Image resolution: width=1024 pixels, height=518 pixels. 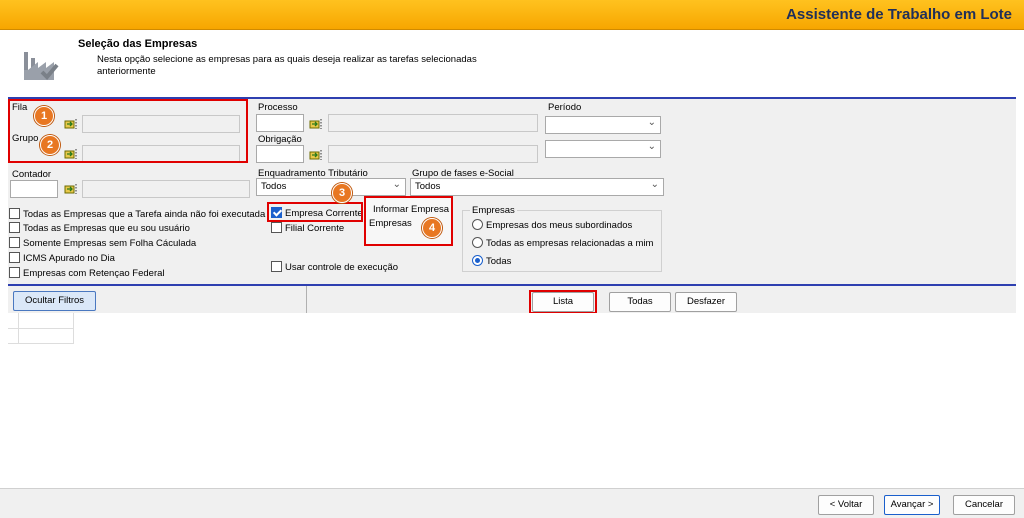 What do you see at coordinates (41, 66) in the screenshot?
I see `factory-check-icon` at bounding box center [41, 66].